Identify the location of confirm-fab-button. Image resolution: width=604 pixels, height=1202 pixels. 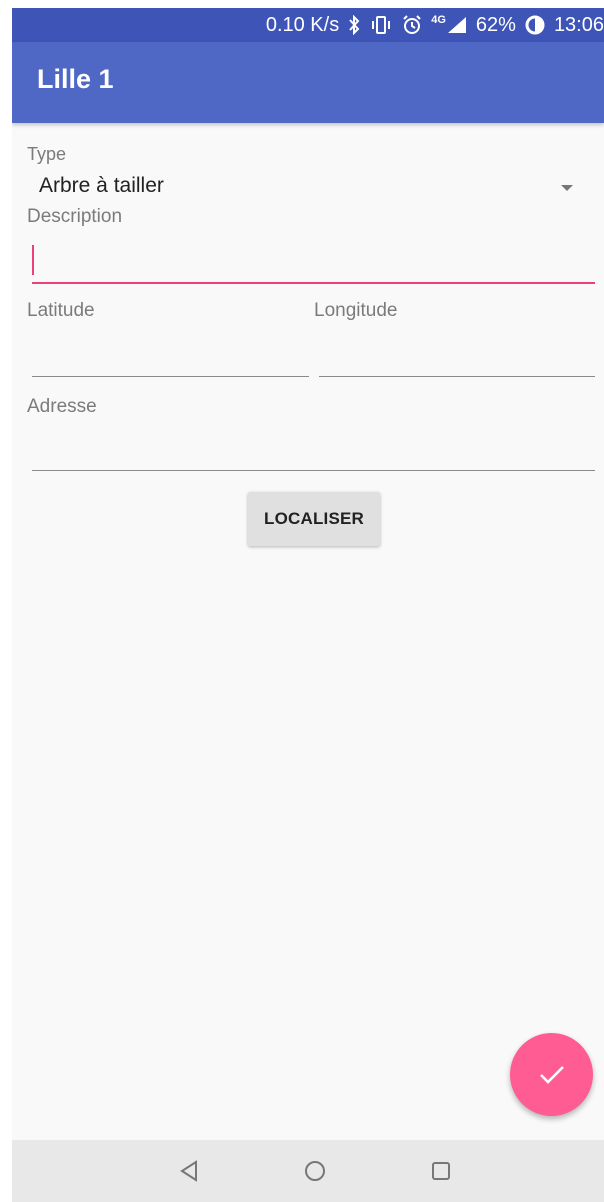
(551, 1074).